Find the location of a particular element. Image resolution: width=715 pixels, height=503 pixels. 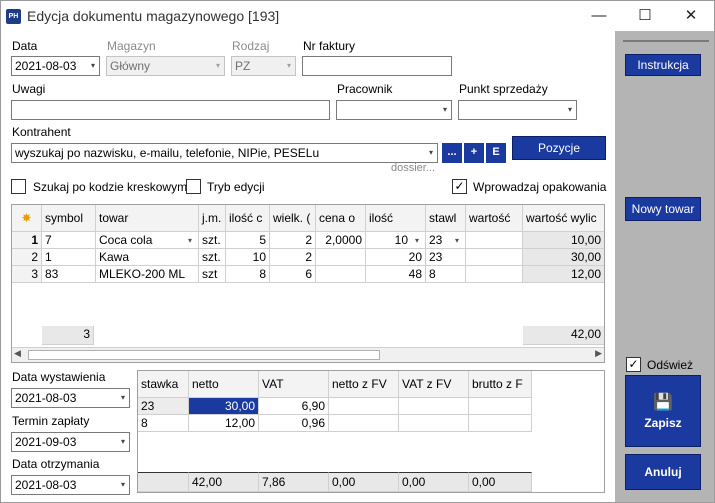

grid-header-0: symbol is located at coordinates (69, 218).